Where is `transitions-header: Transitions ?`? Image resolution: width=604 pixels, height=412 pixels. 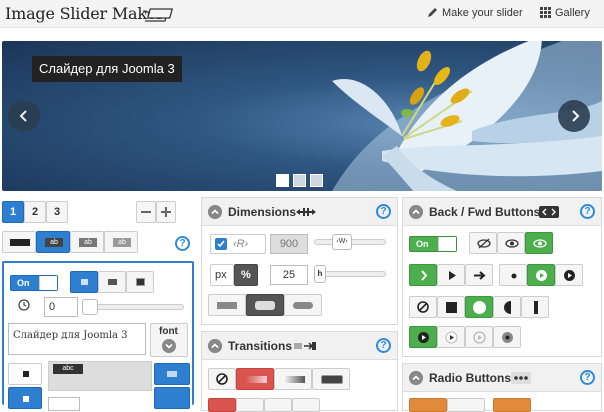 transitions-header: Transitions ? is located at coordinates (299, 346).